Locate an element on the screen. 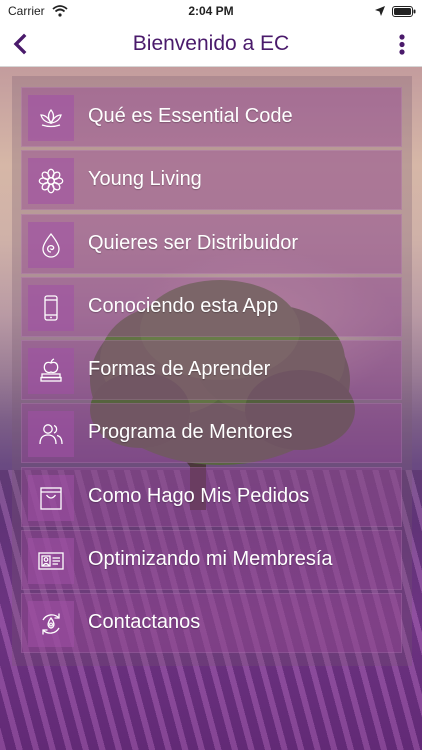  menu-item-label: Young Living is located at coordinates (145, 179).